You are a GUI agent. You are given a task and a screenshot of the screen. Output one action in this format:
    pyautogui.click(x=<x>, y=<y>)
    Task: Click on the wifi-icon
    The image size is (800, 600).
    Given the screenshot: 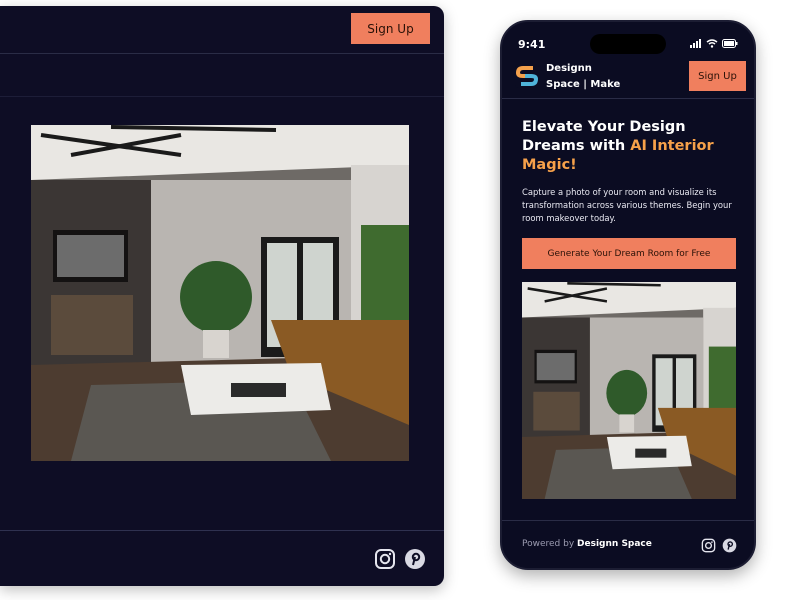 What is the action you would take?
    pyautogui.click(x=712, y=43)
    